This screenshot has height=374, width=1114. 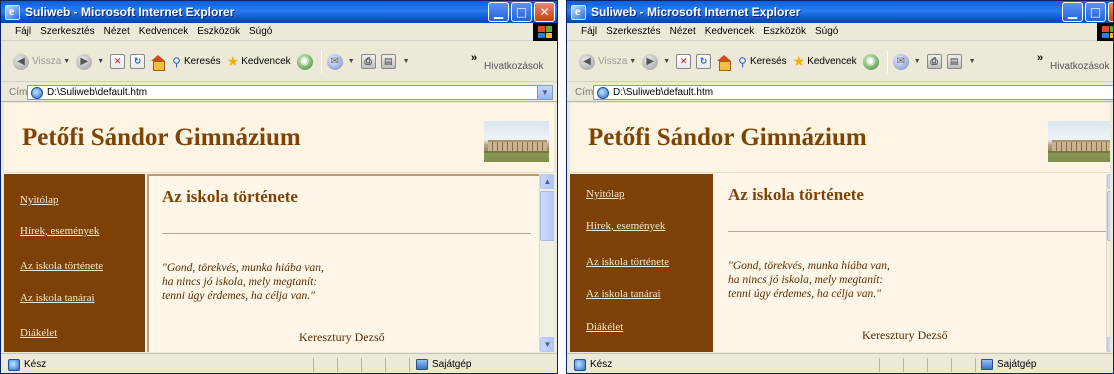 I want to click on search-icon: ⚲, so click(x=742, y=61).